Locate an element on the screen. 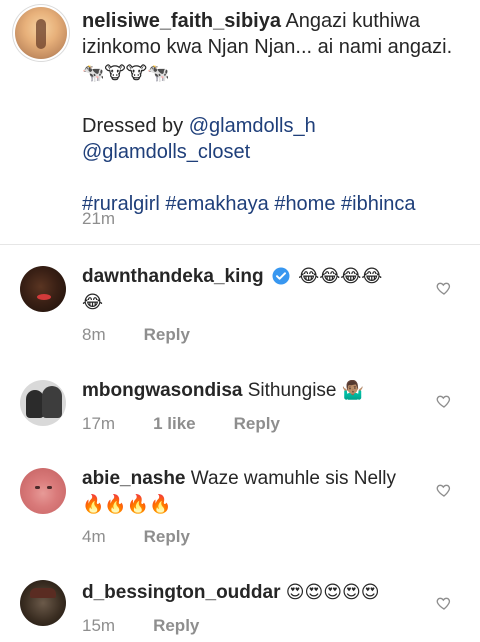 The width and height of the screenshot is (480, 642). comment-body: Waze wamuhle sis Nelly is located at coordinates (290, 478).